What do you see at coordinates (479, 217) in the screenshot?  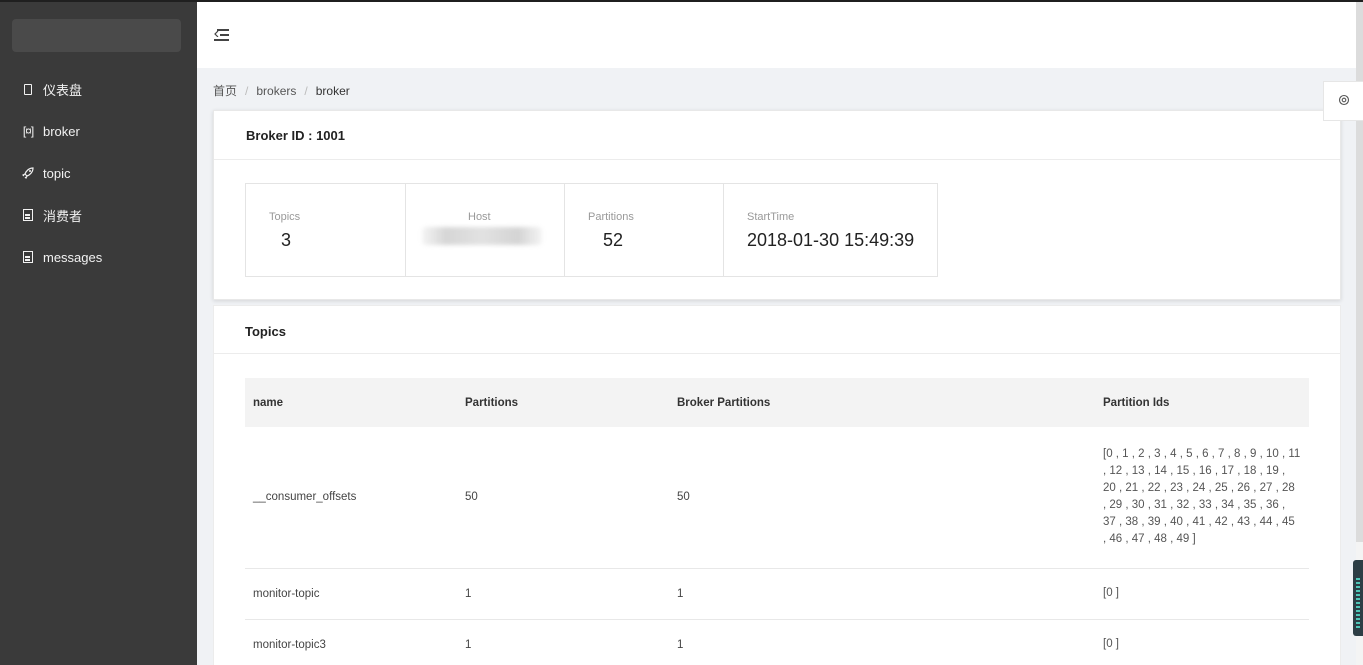 I see `stat-label: Host` at bounding box center [479, 217].